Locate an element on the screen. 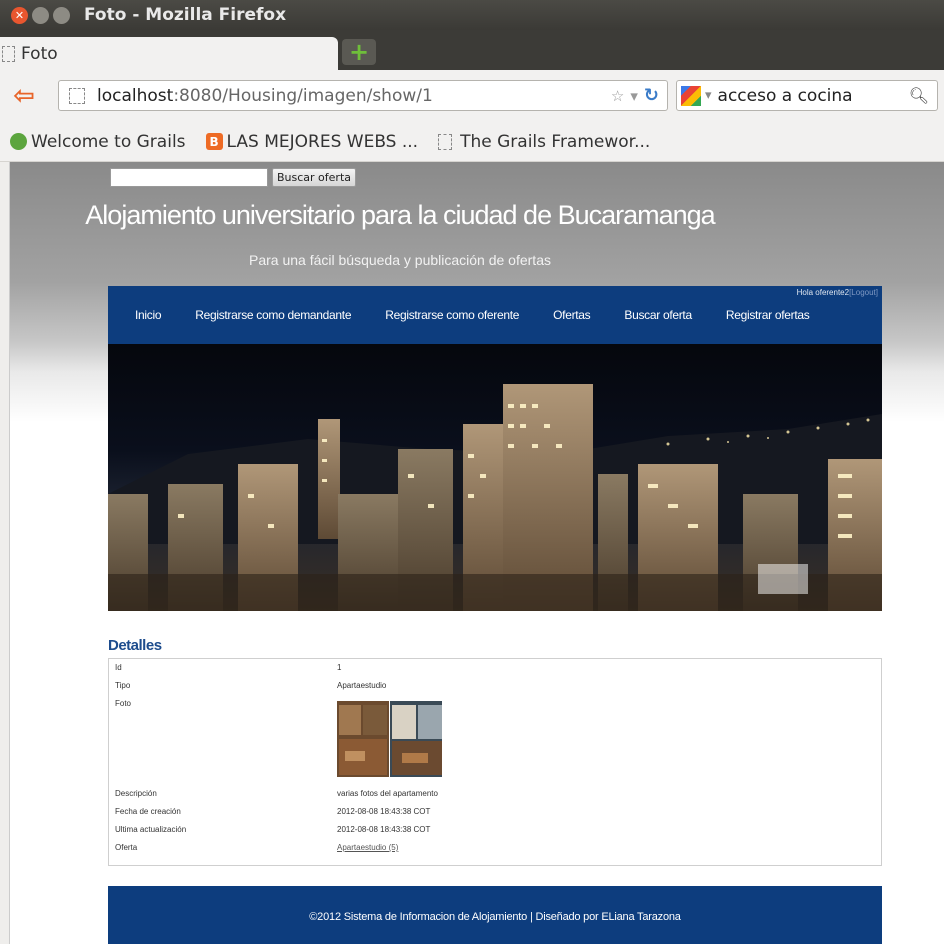  reload-icon: ↻ is located at coordinates (651, 95).